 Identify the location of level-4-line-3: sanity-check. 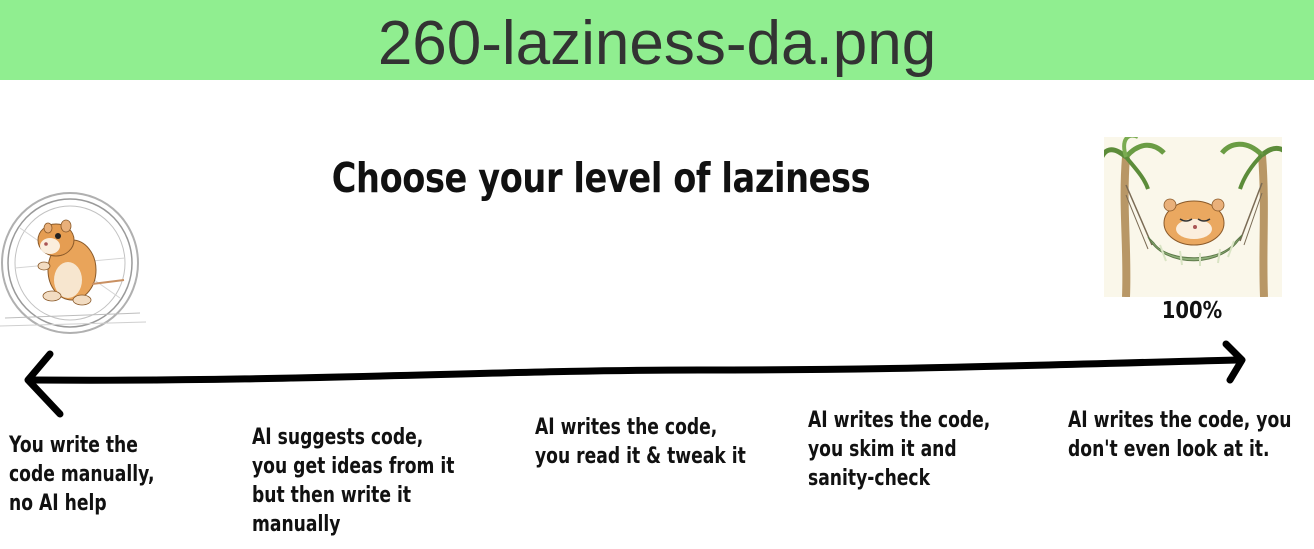
(869, 478).